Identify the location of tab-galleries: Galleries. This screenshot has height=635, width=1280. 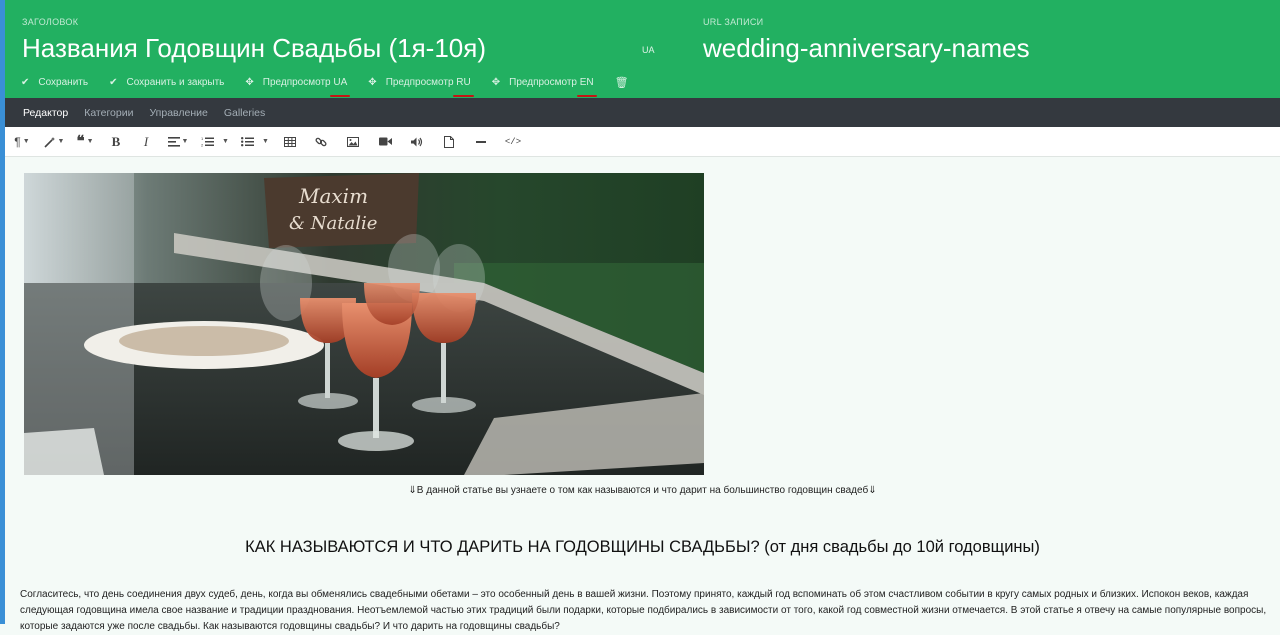
(244, 113).